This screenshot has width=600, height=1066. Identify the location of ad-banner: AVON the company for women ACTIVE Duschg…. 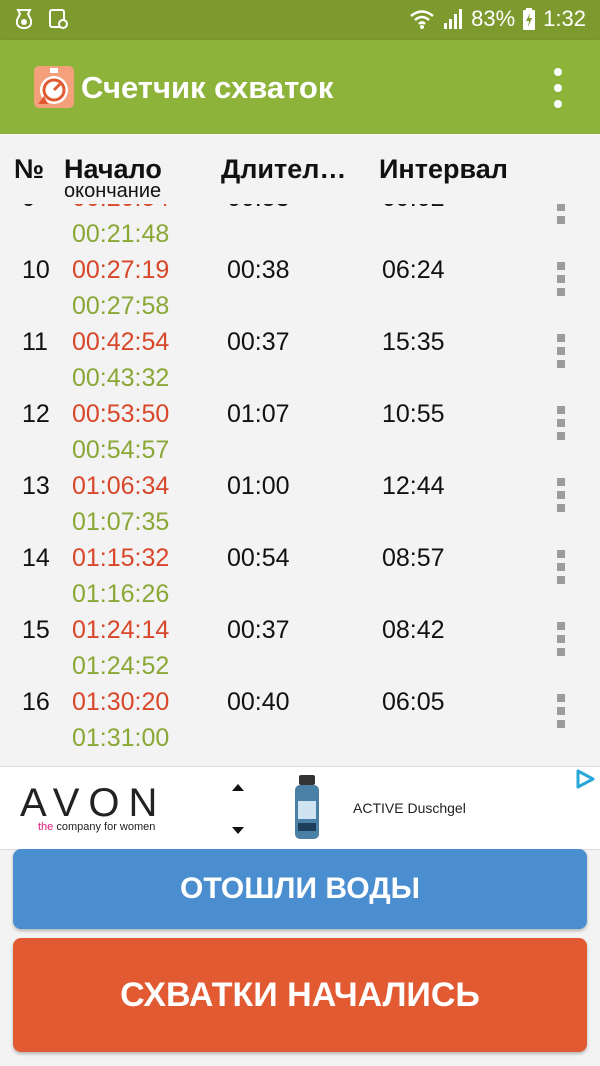
(300, 808).